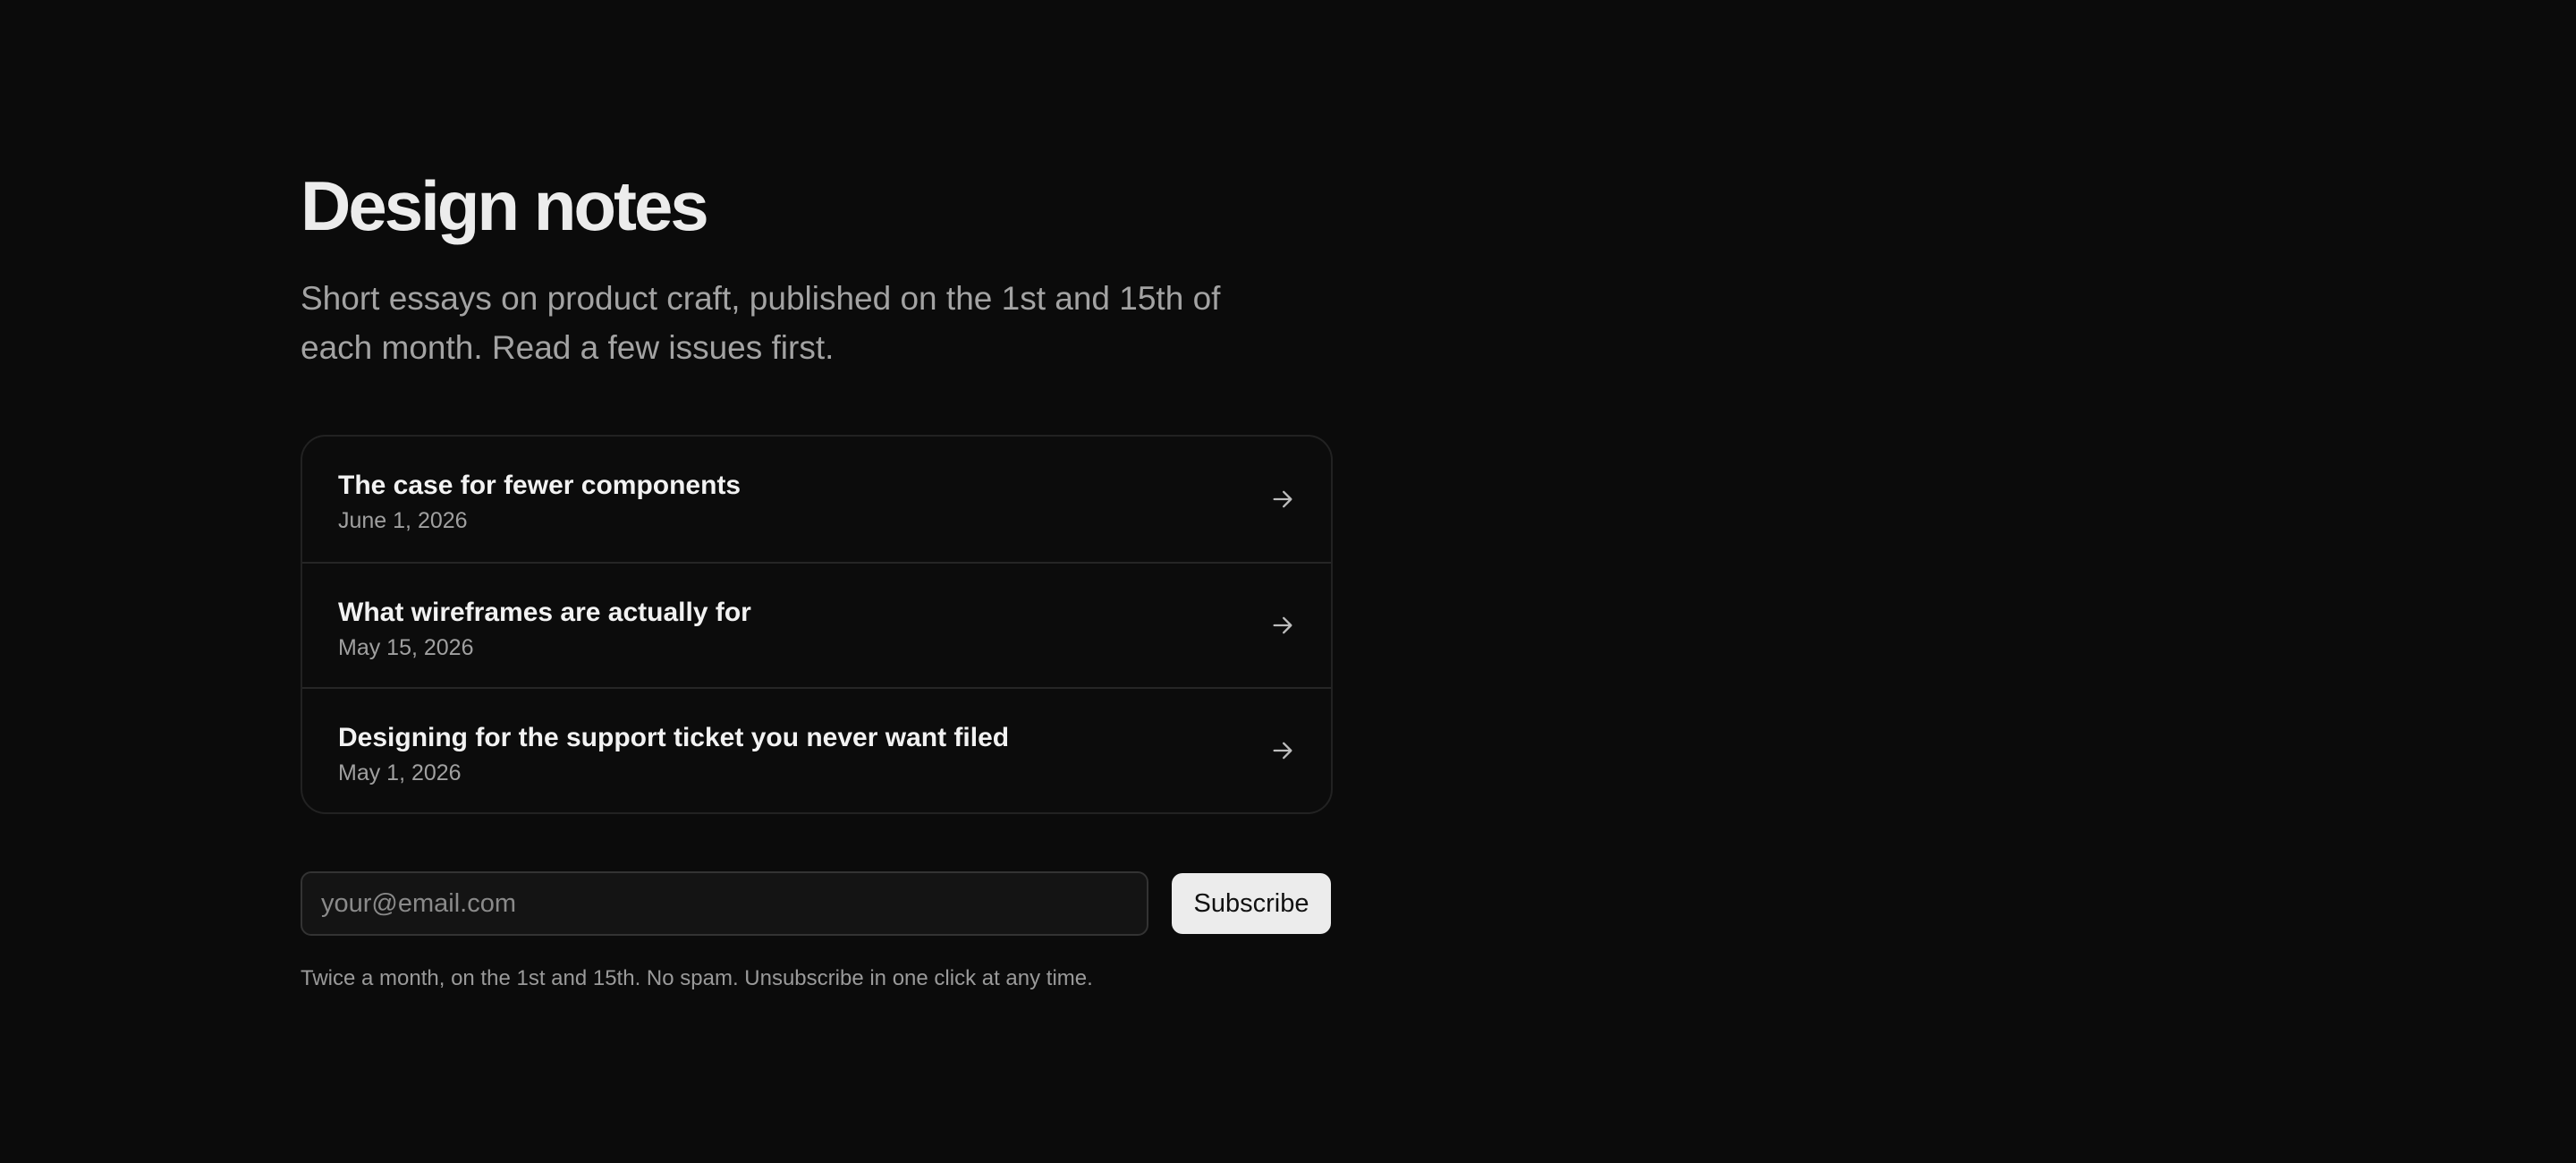 Image resolution: width=2576 pixels, height=1163 pixels. What do you see at coordinates (539, 486) in the screenshot?
I see `issue-title: The case for fewer components` at bounding box center [539, 486].